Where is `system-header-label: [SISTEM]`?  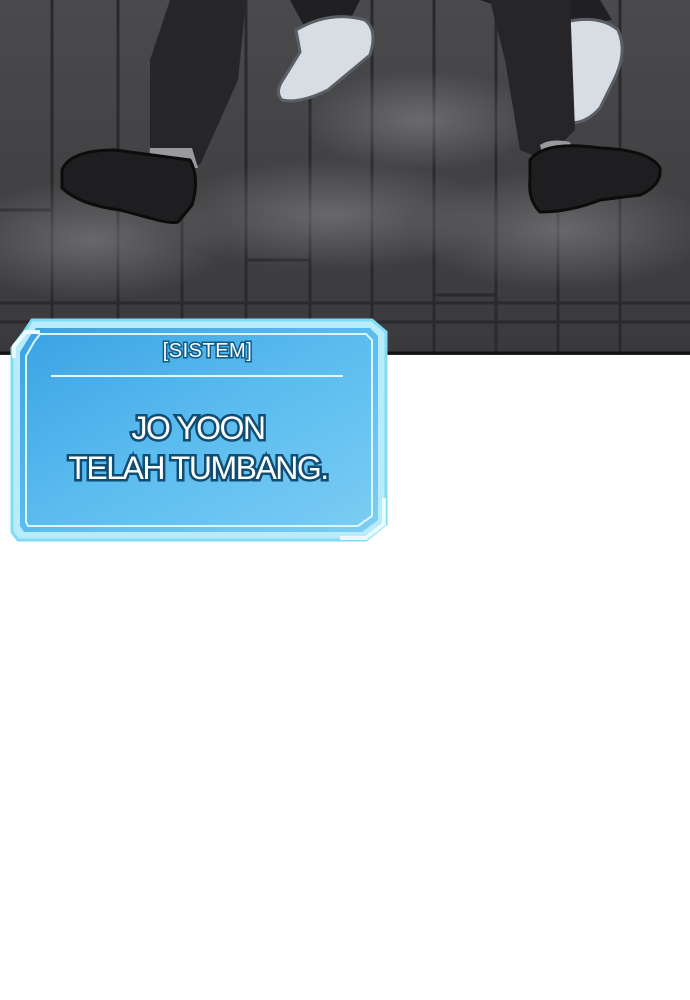
system-header-label: [SISTEM] is located at coordinates (207, 351).